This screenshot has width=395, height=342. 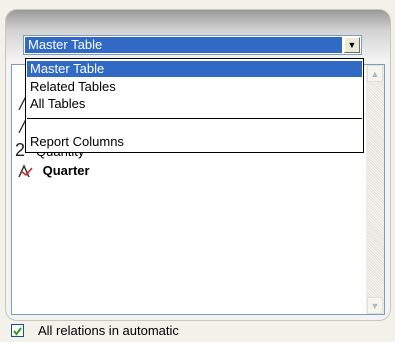 I want to click on dropdown-option-report-columns: Report Columns, so click(x=194, y=142).